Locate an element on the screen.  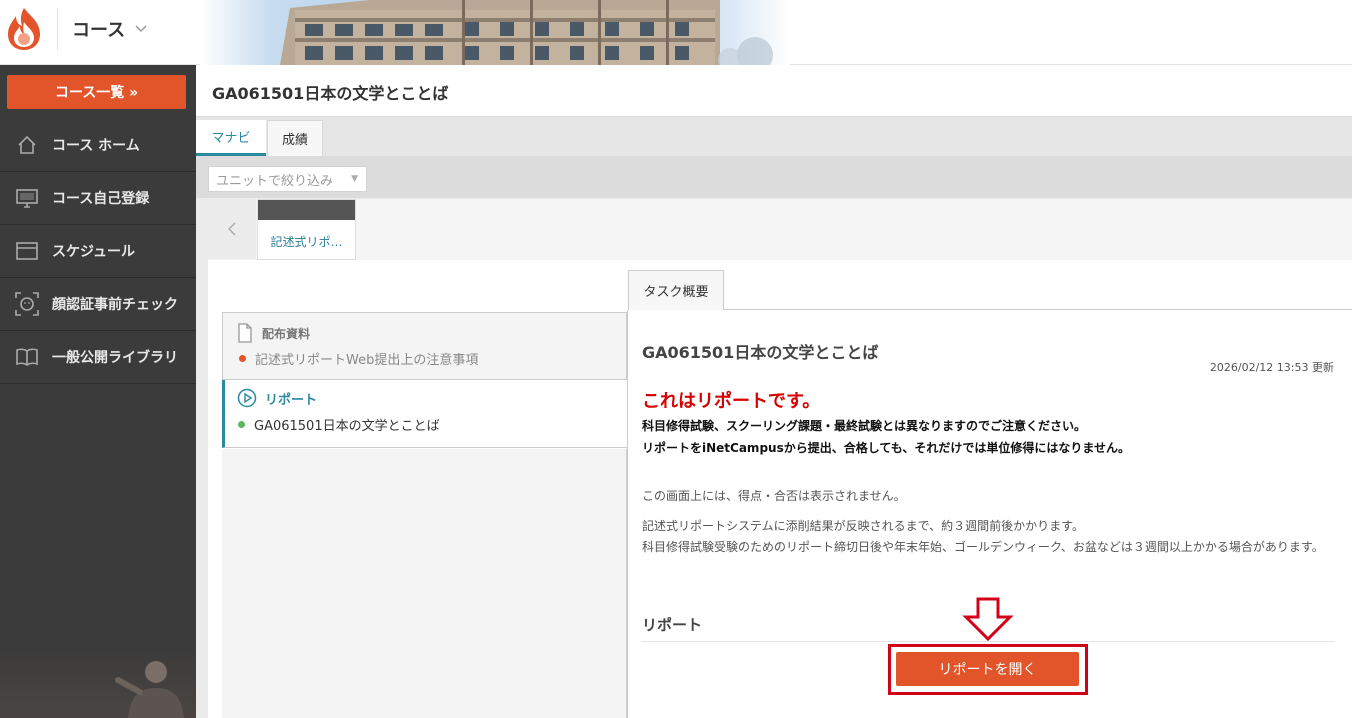
tab-manabi: マナビ is located at coordinates (231, 138).